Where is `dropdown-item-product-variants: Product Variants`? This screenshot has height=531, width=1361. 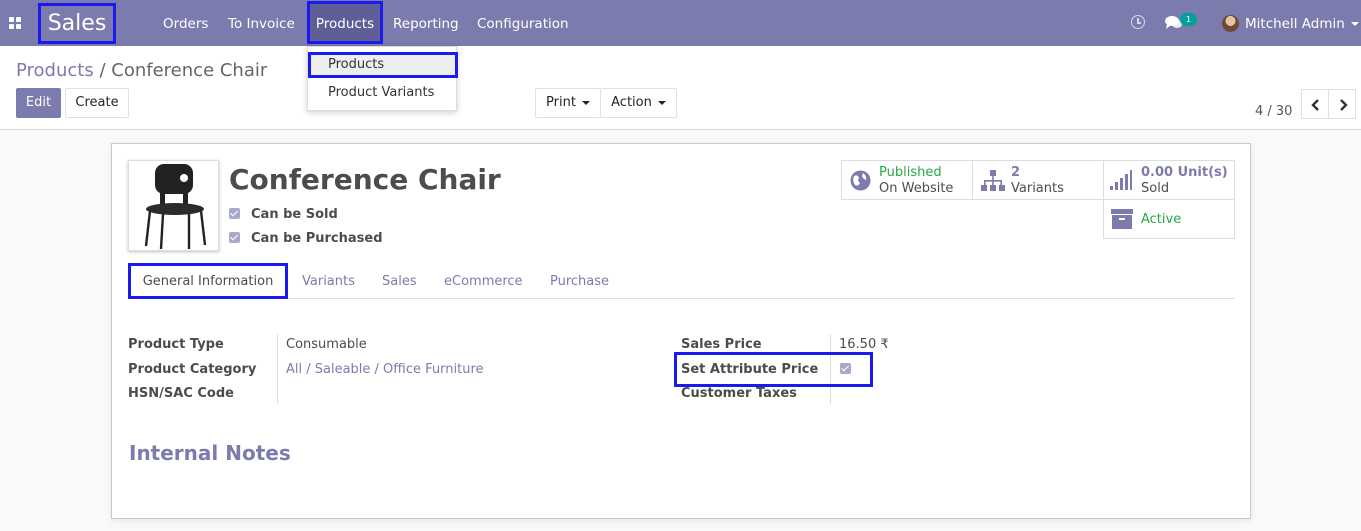
dropdown-item-product-variants: Product Variants is located at coordinates (383, 93).